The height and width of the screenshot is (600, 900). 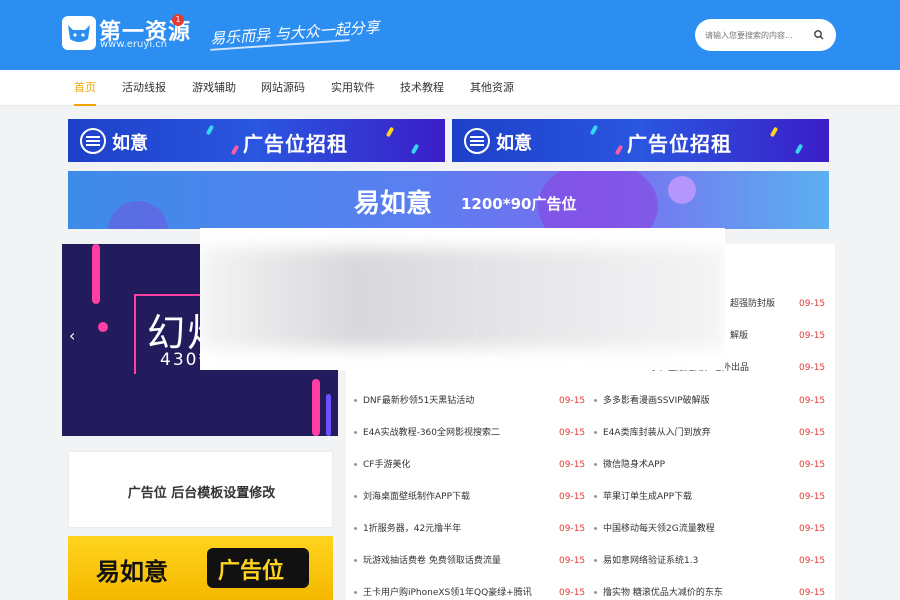 What do you see at coordinates (132, 572) in the screenshot?
I see `ad-yellow-brand: 易如意` at bounding box center [132, 572].